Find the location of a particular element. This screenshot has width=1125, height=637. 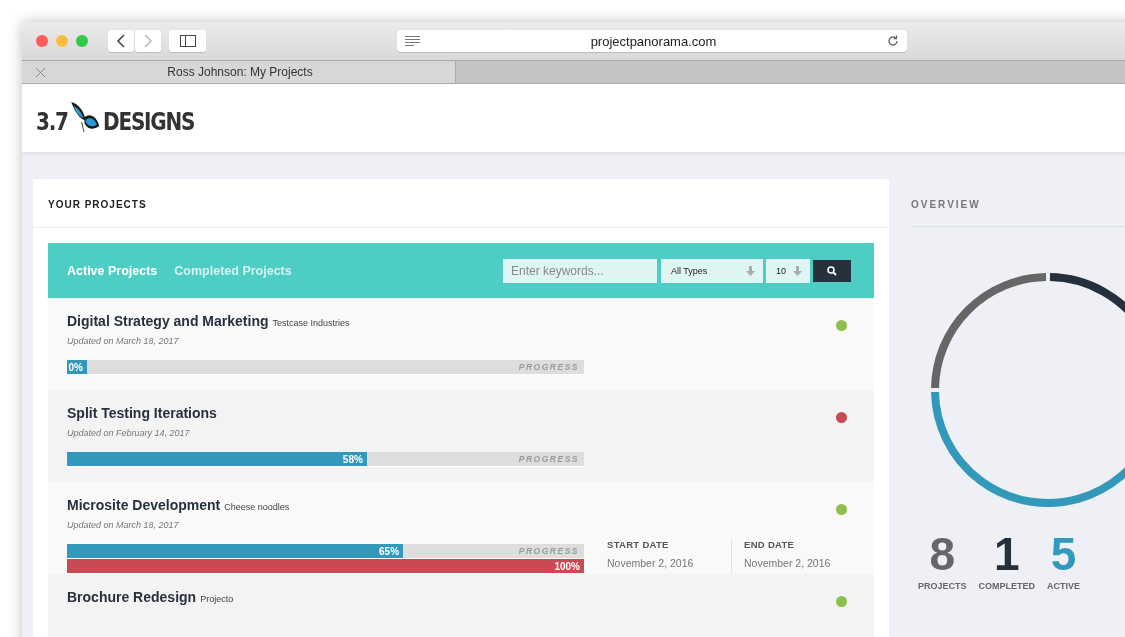

client-name: Projecto is located at coordinates (217, 599).